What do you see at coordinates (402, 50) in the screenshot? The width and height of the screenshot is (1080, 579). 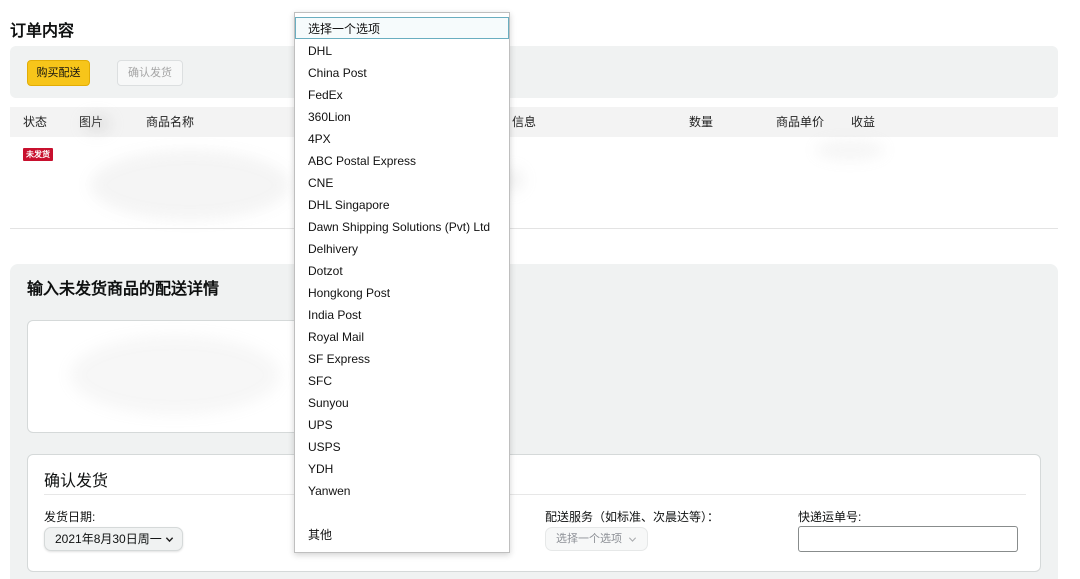 I see `carrier-option: DHL` at bounding box center [402, 50].